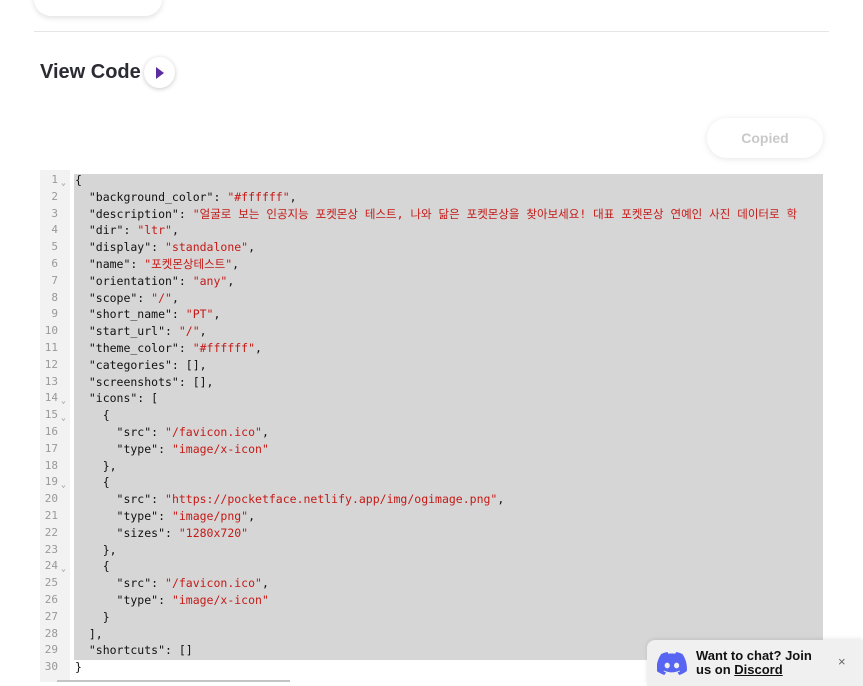  What do you see at coordinates (51, 431) in the screenshot?
I see `line-number: 16` at bounding box center [51, 431].